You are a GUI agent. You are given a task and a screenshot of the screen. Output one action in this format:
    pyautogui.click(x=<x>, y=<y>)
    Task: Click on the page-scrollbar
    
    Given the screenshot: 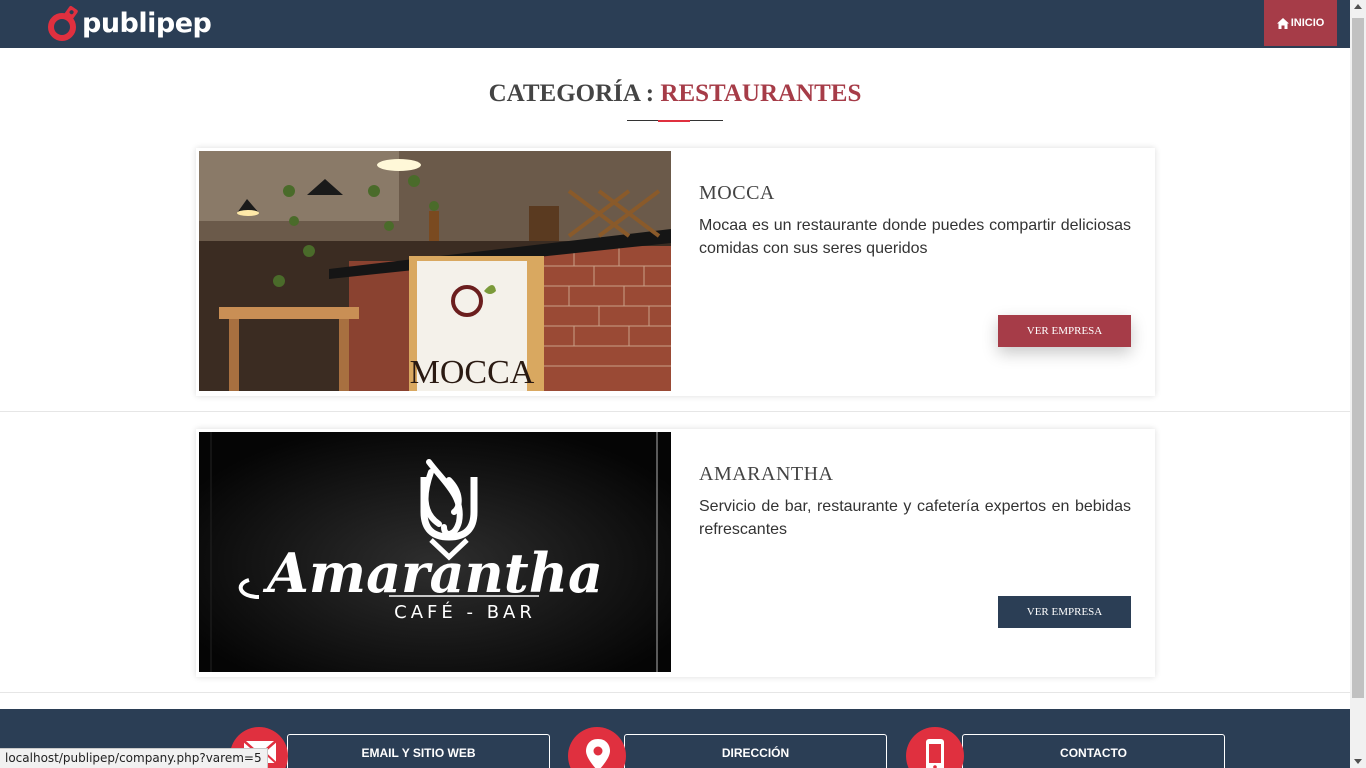 What is the action you would take?
    pyautogui.click(x=1358, y=384)
    